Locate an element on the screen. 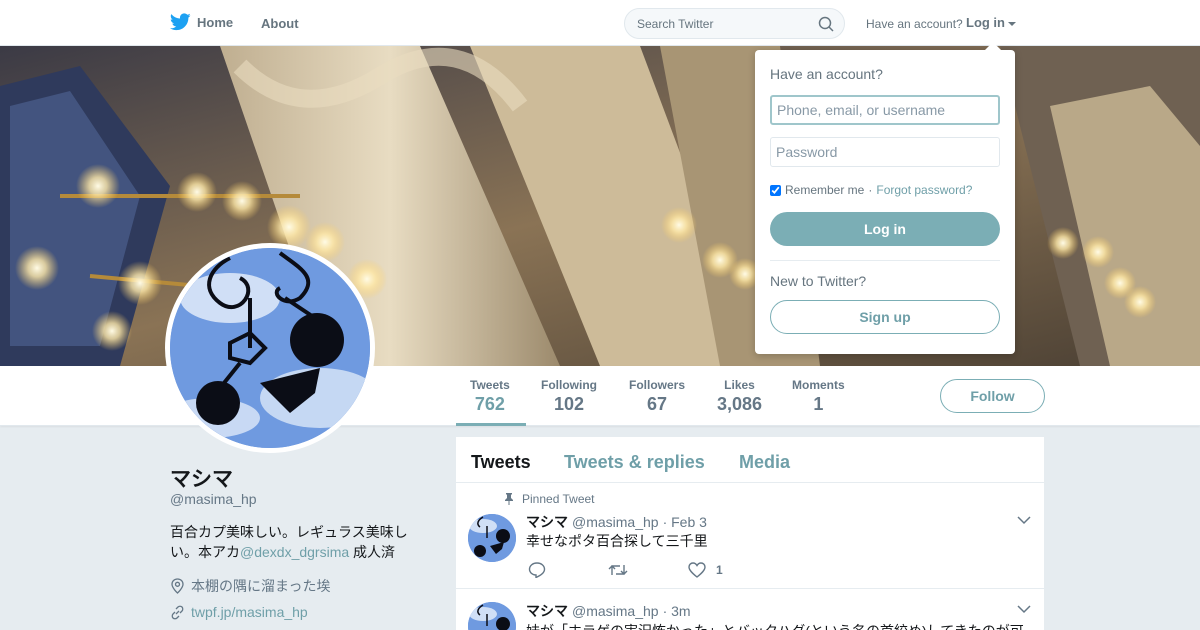  pinned-text: Pinned Tweet is located at coordinates (558, 499).